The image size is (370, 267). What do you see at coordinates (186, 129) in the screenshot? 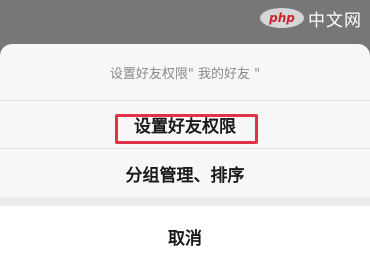
I see `highlight-box` at bounding box center [186, 129].